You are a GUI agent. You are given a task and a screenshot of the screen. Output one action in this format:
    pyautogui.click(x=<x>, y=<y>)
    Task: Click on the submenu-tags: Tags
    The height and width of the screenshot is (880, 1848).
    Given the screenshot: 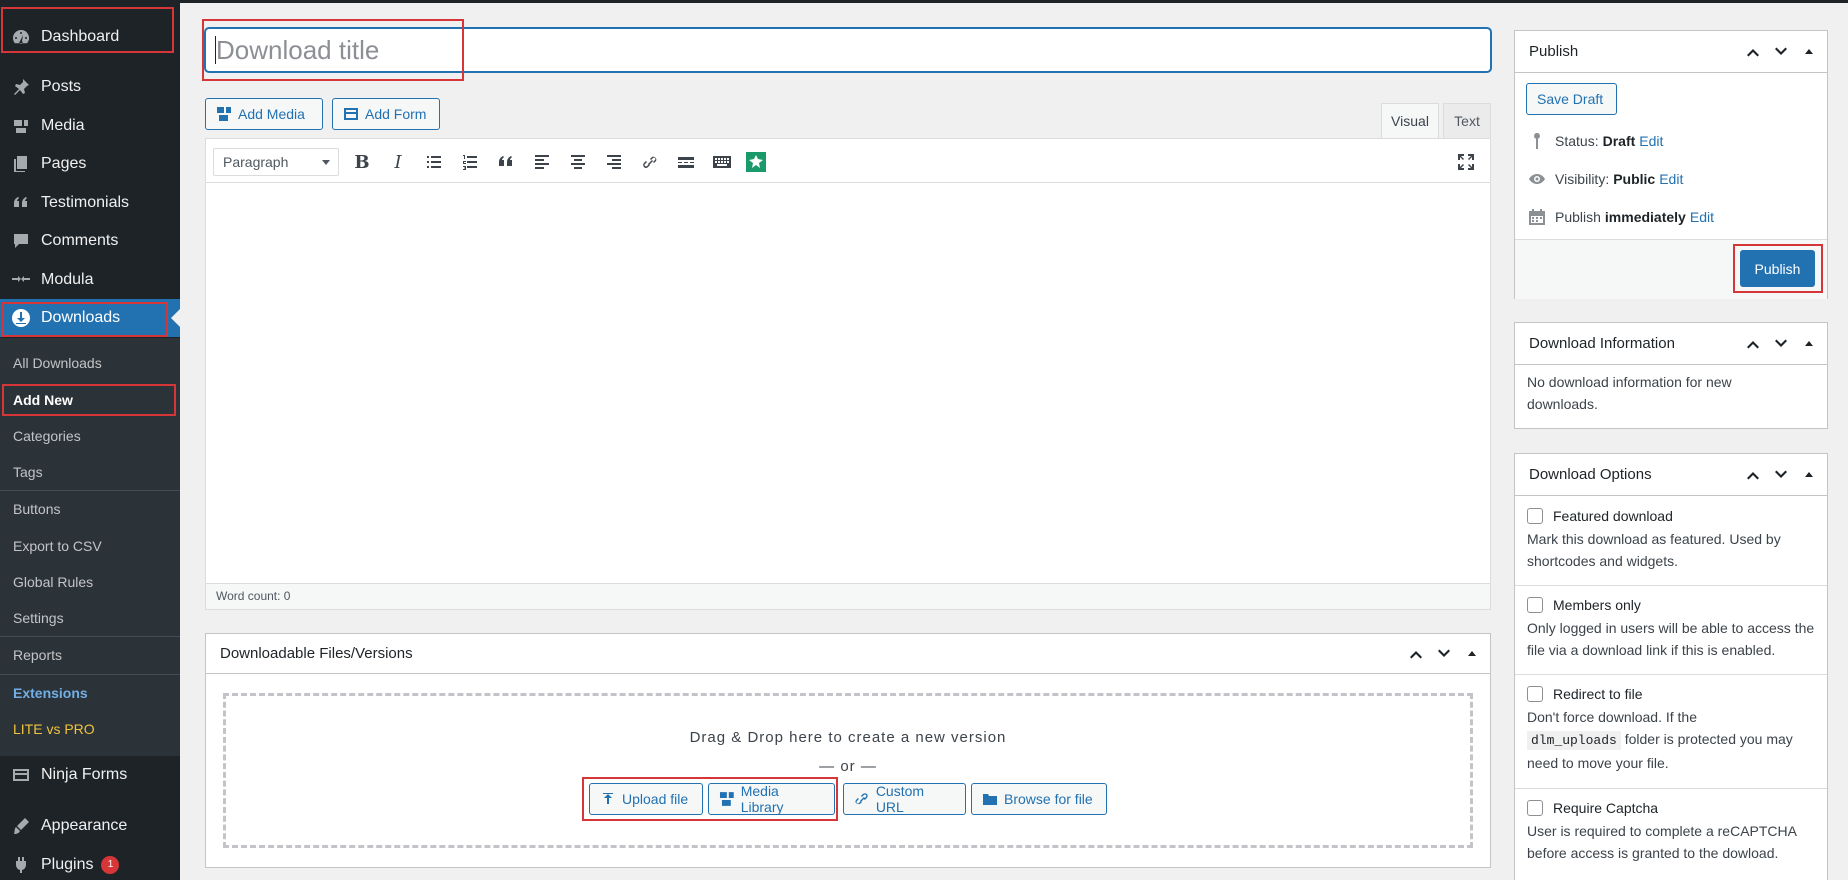 What is the action you would take?
    pyautogui.click(x=28, y=472)
    